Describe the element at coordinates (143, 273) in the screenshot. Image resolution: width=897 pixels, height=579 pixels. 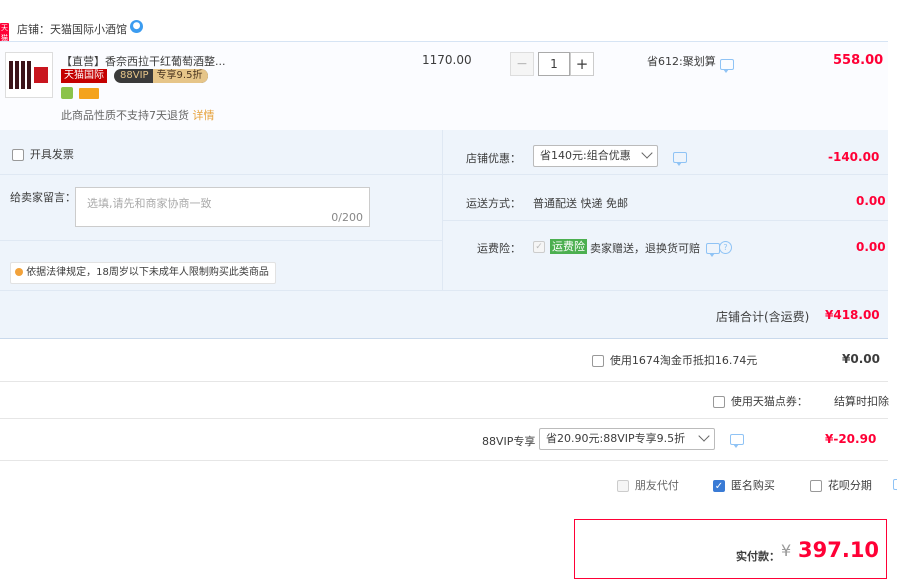
I see `legal-notice: 依据法律规定，18周岁以下未成年人限制购买此类商品` at that location.